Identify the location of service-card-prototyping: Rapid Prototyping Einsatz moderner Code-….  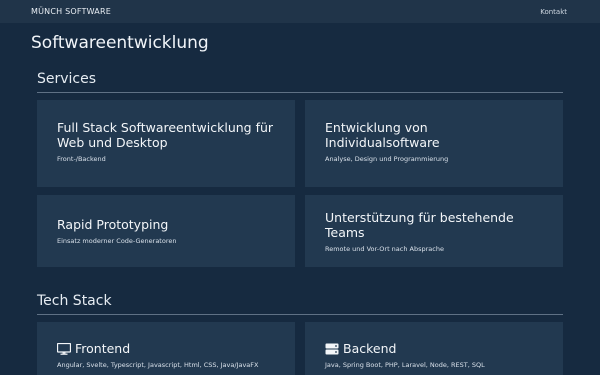
(166, 231).